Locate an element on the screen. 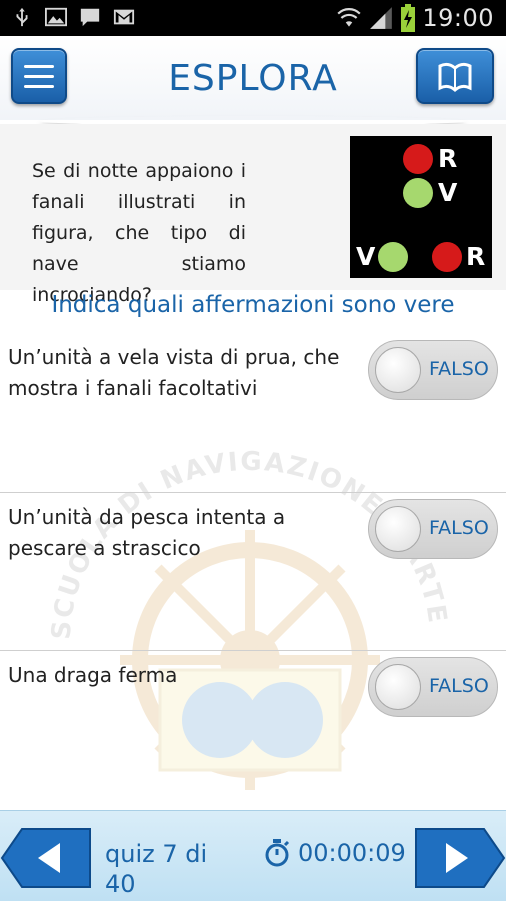 This screenshot has width=506, height=901. next-button is located at coordinates (460, 858).